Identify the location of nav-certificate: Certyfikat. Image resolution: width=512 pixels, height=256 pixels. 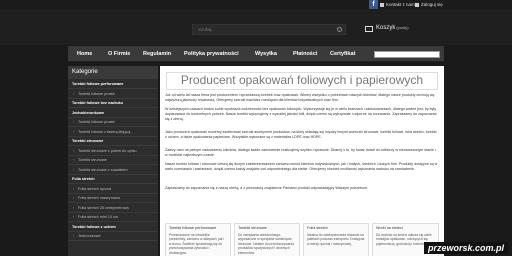
(342, 54).